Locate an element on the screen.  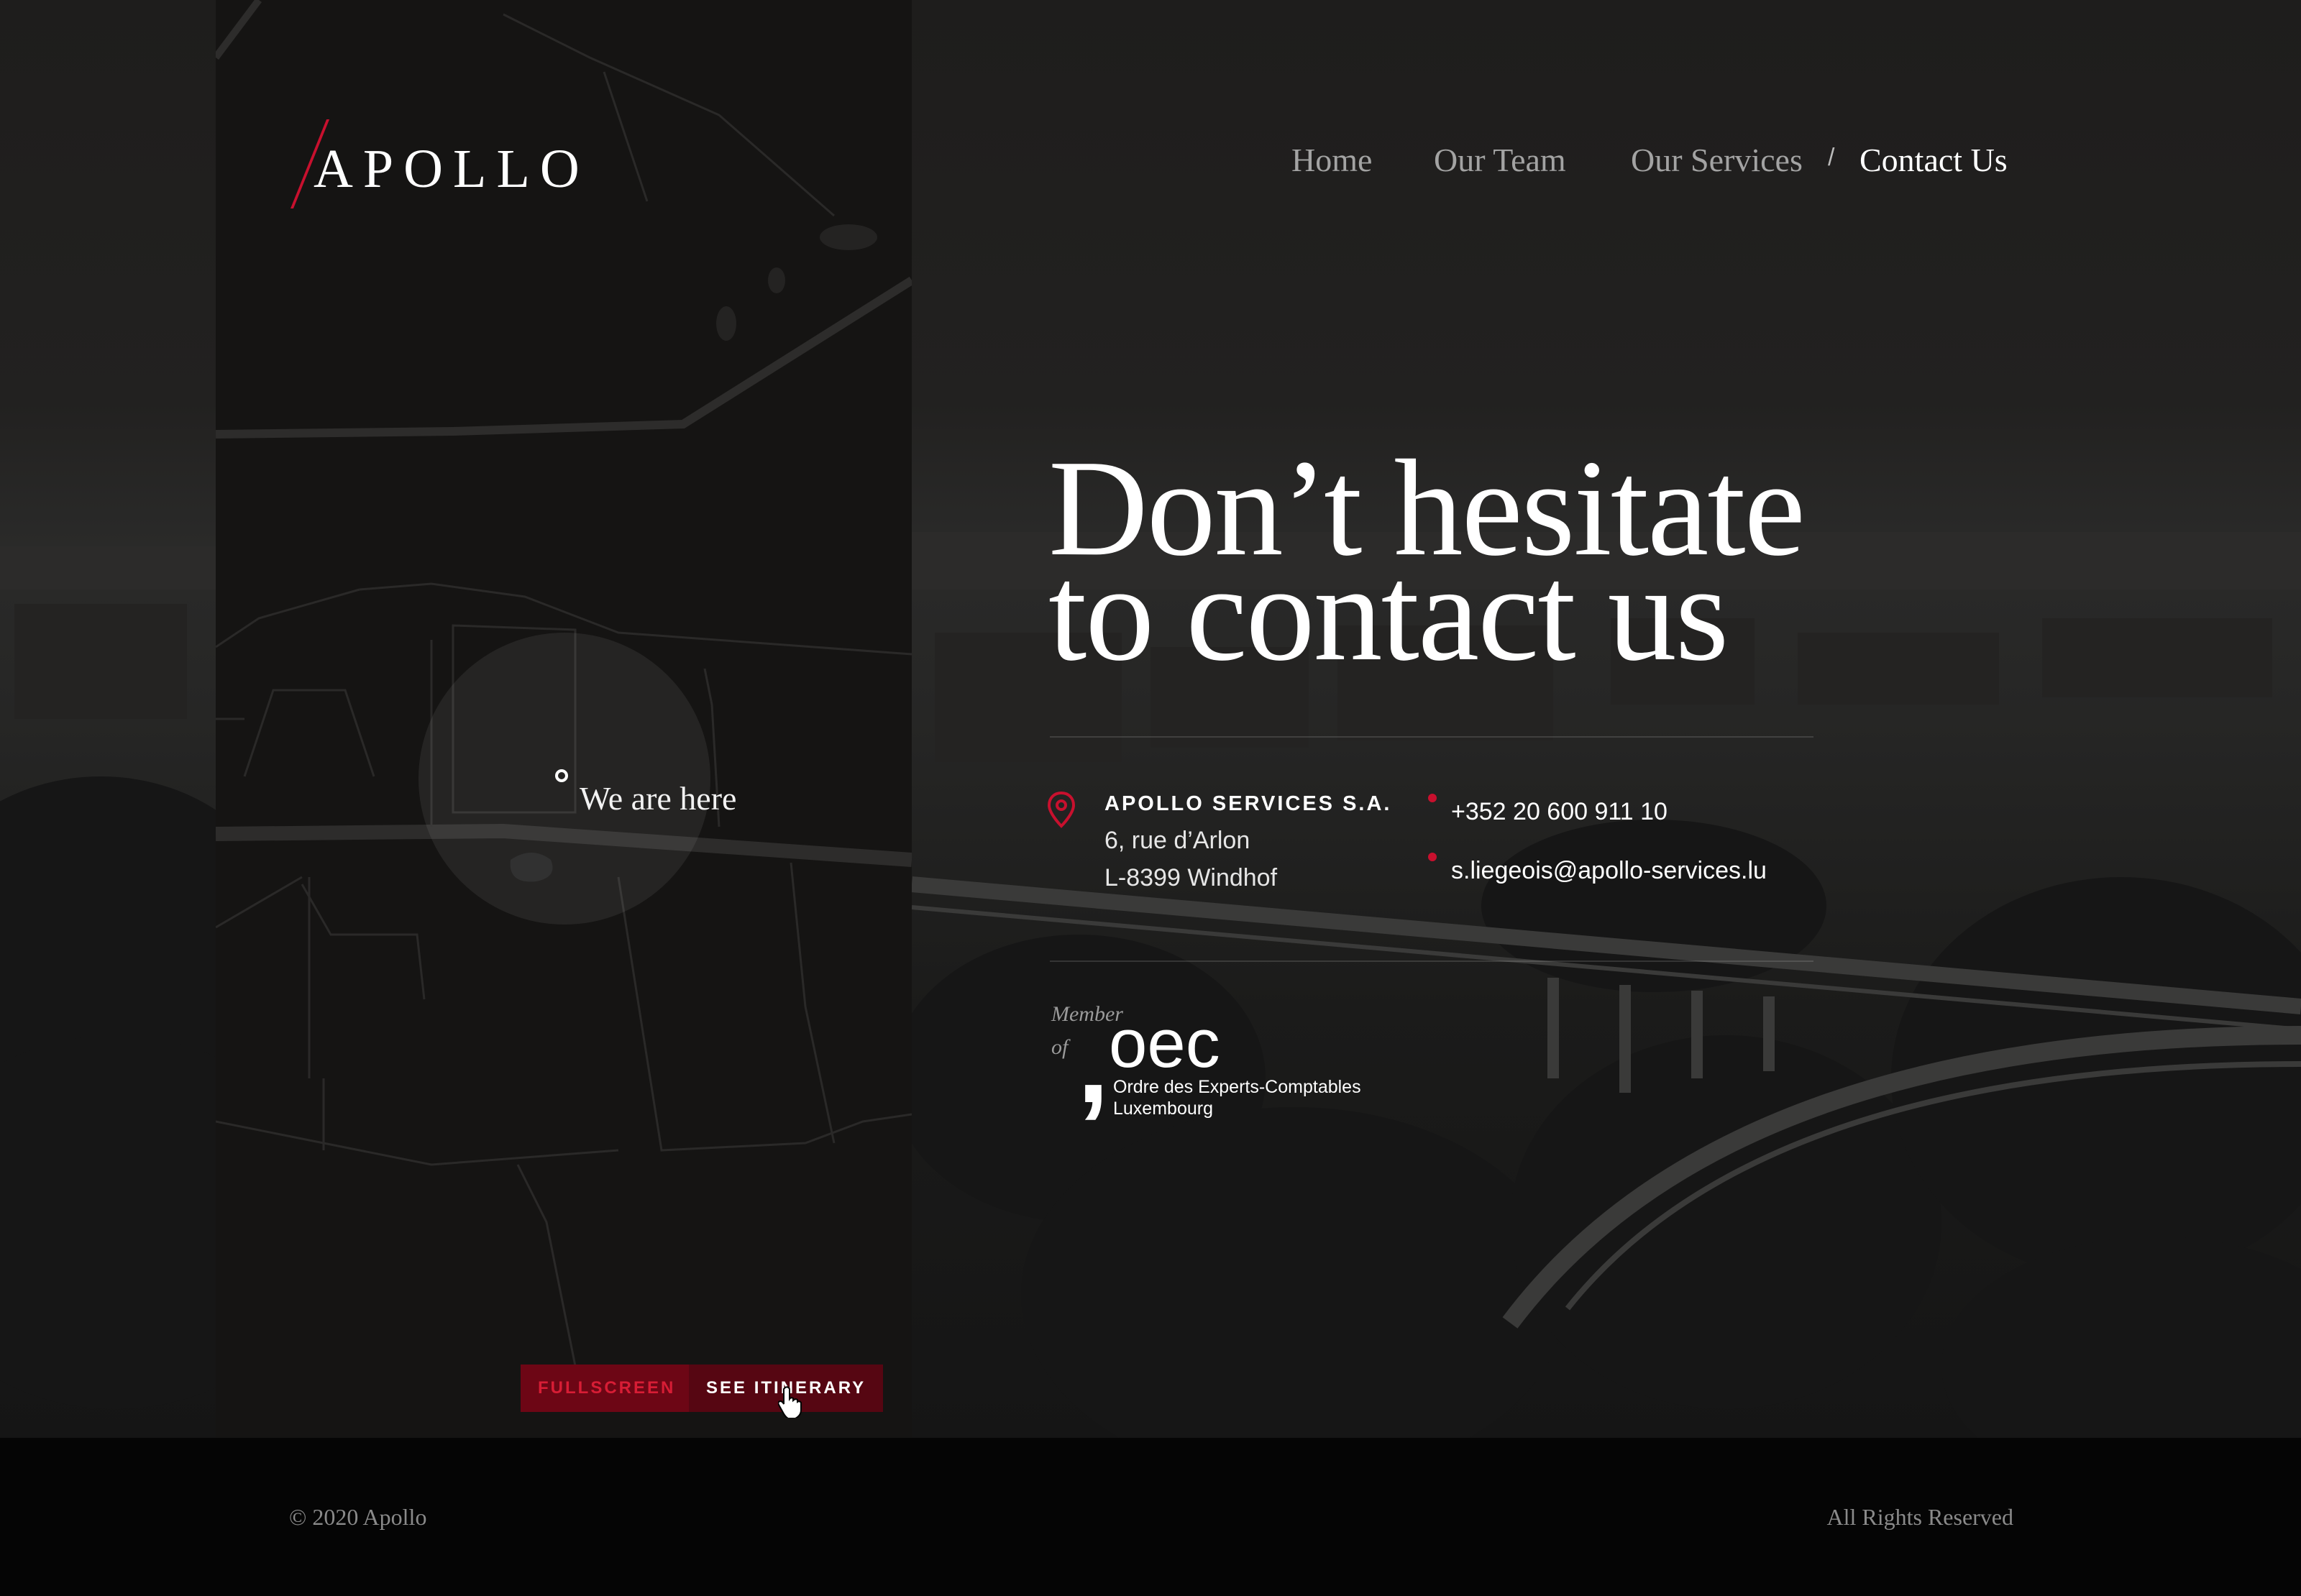
apollo-logo: APOLLO is located at coordinates (432, 166).